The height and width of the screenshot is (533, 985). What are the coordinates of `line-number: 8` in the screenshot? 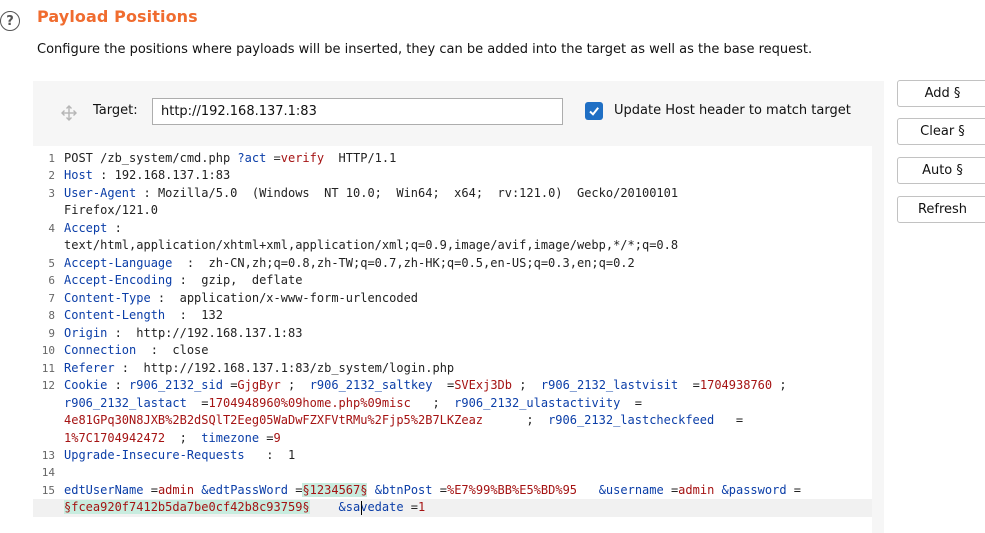 It's located at (51, 315).